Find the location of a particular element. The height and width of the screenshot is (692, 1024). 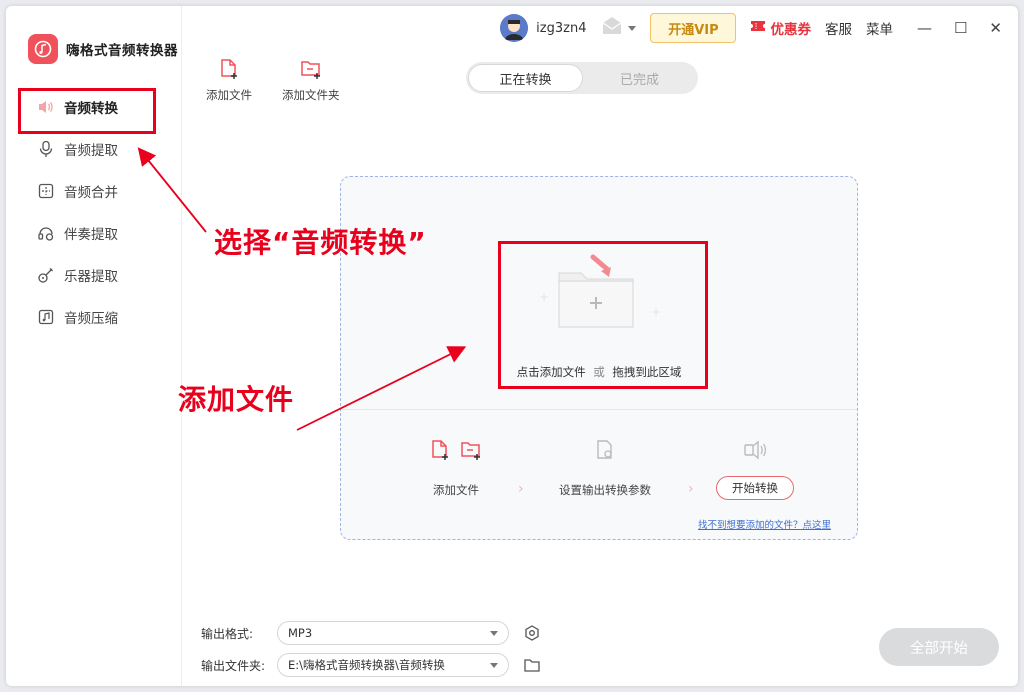

window-controls: — ☐ ✕ is located at coordinates (959, 28).